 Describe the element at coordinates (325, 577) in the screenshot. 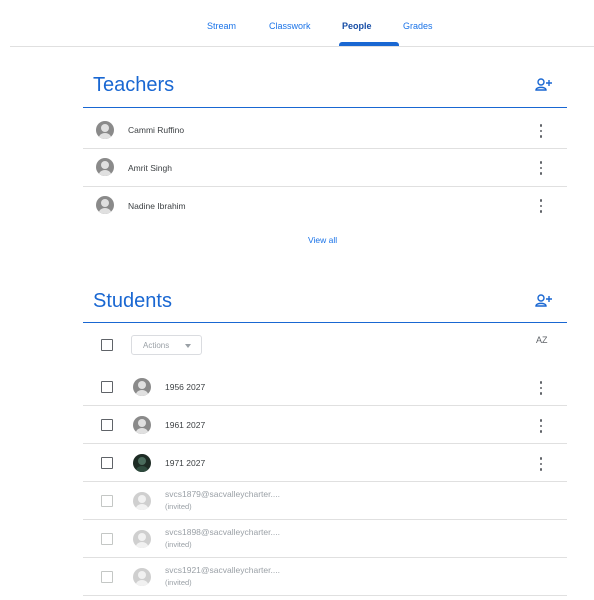

I see `invited-student-row: svcs1921@sacvalleycharter.... (invited)` at that location.